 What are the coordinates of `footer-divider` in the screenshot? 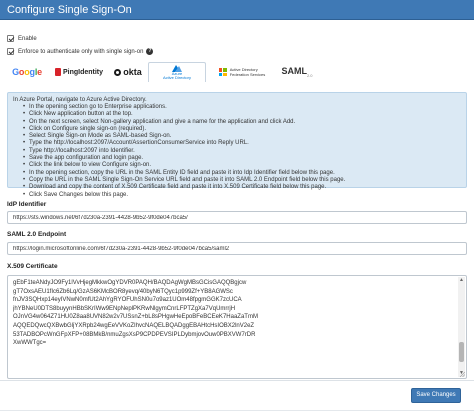 It's located at (237, 410).